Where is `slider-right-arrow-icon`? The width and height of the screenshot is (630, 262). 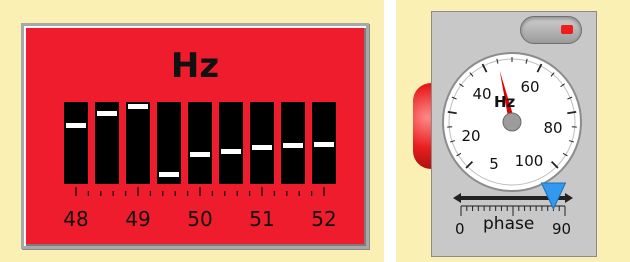
slider-right-arrow-icon is located at coordinates (569, 198).